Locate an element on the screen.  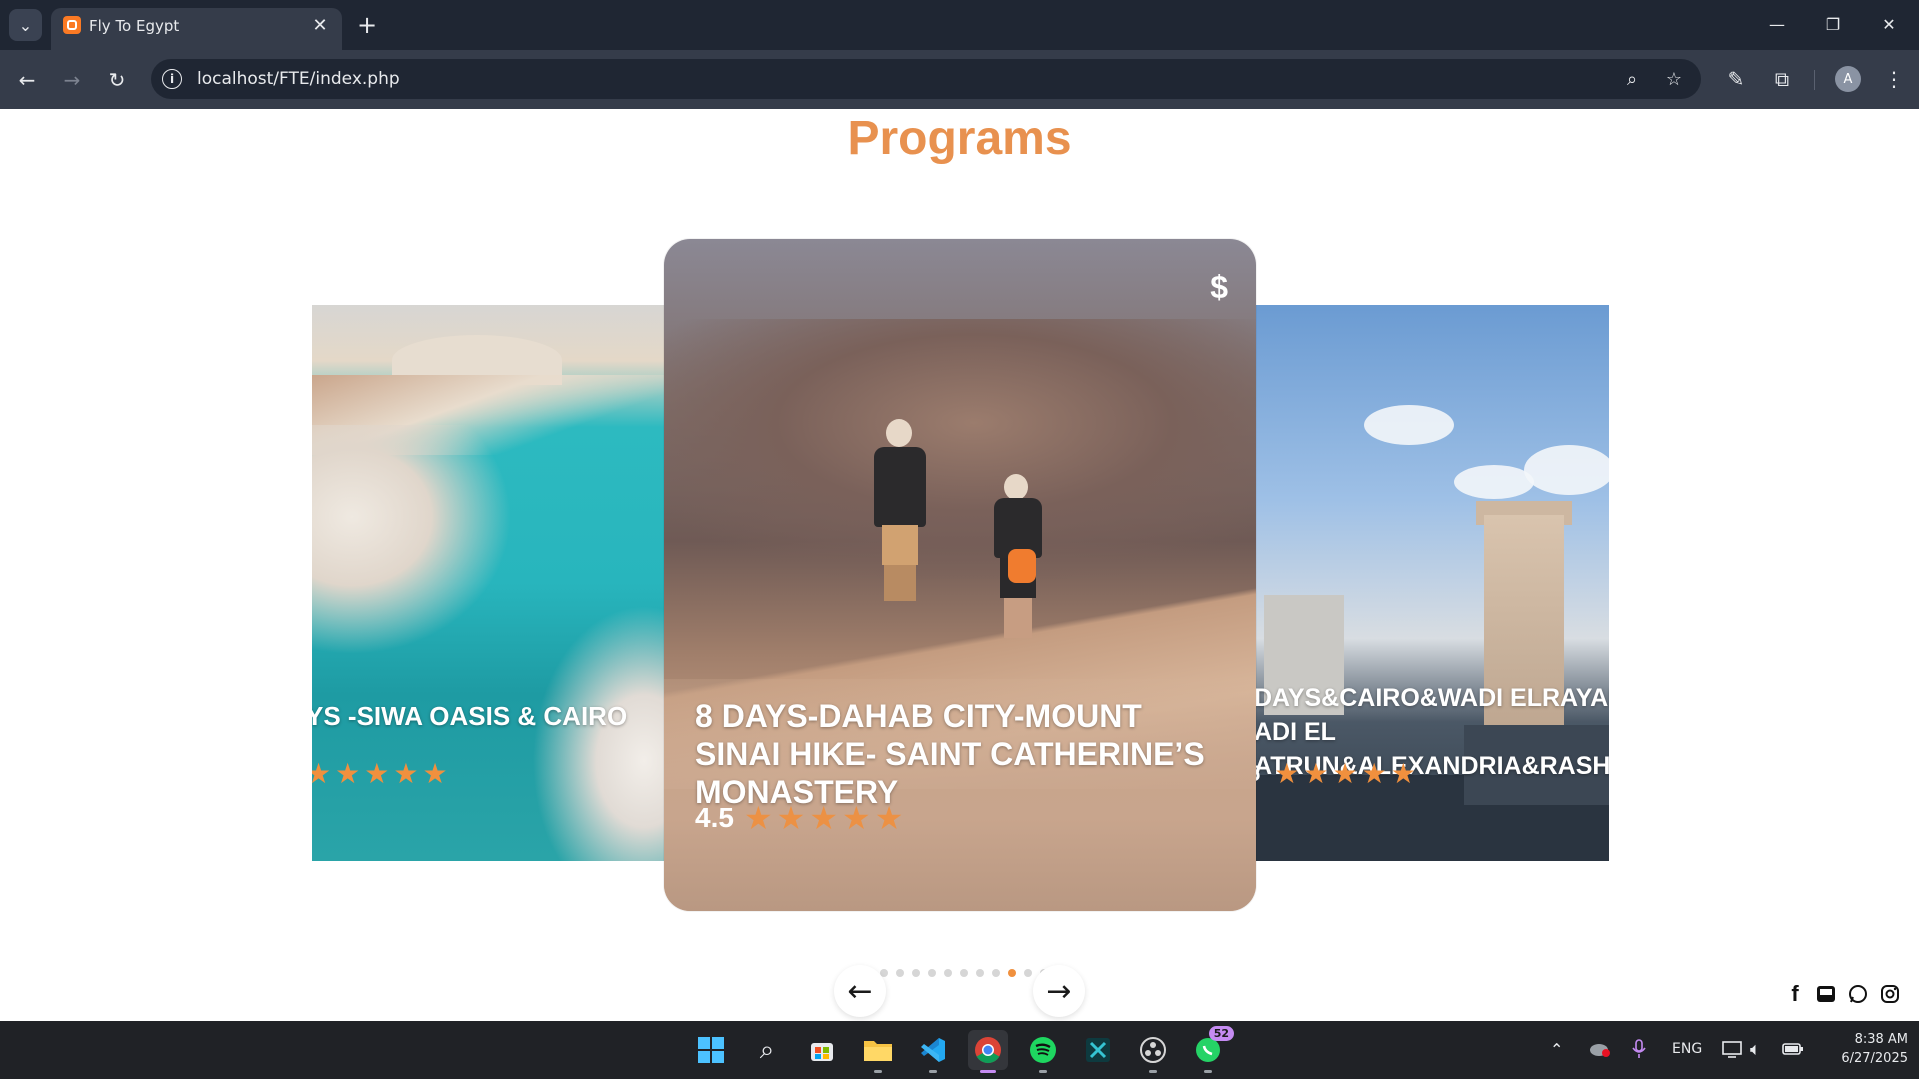
section-title: Programs is located at coordinates (959, 138).